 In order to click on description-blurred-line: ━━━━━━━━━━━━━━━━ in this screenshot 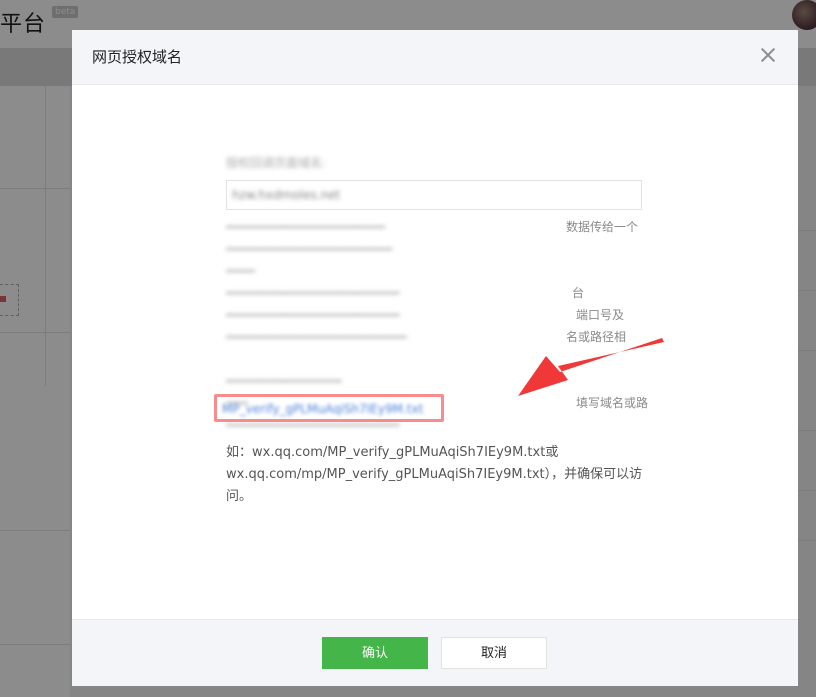, I will do `click(284, 381)`.